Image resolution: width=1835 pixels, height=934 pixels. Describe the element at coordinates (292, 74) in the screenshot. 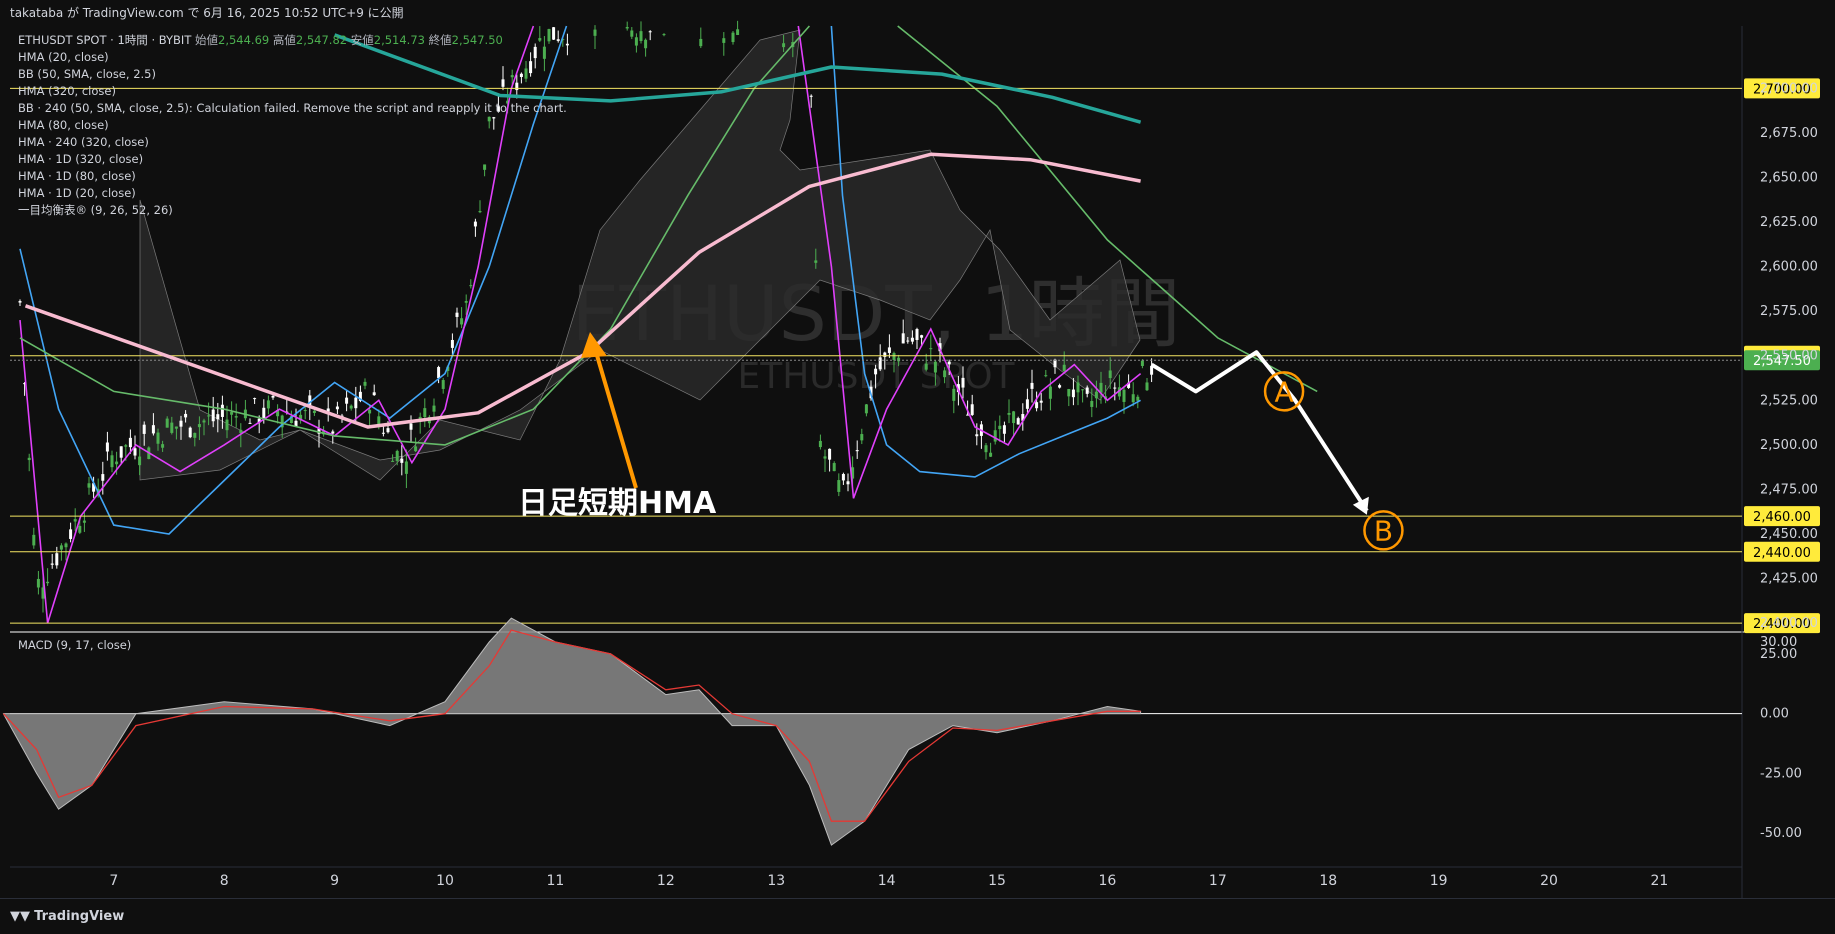

I see `legend-indicator: BB (50, SMA, close, 2.5)` at that location.